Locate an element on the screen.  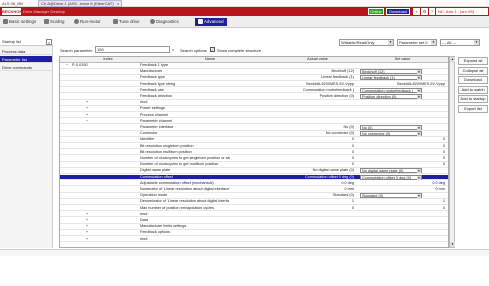
export-list-button: Export list is located at coordinates (473, 108).